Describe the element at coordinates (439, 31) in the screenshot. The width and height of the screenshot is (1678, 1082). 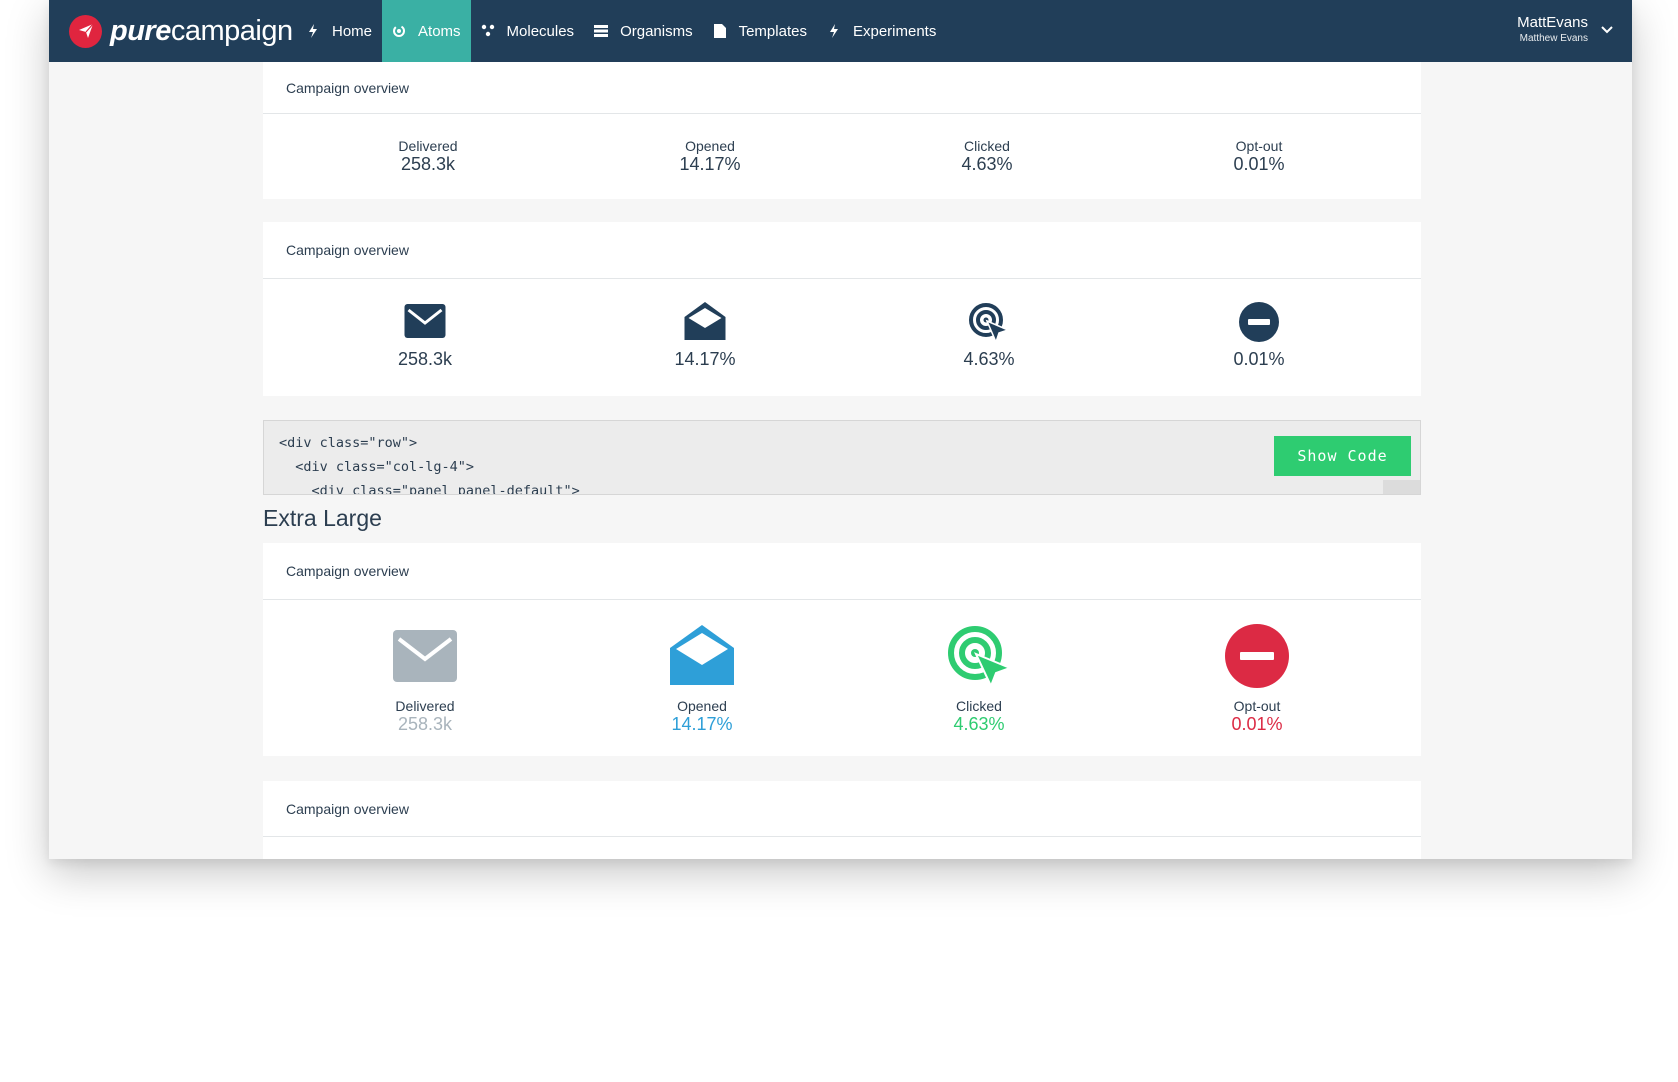
I see `nav-label: Atoms` at that location.